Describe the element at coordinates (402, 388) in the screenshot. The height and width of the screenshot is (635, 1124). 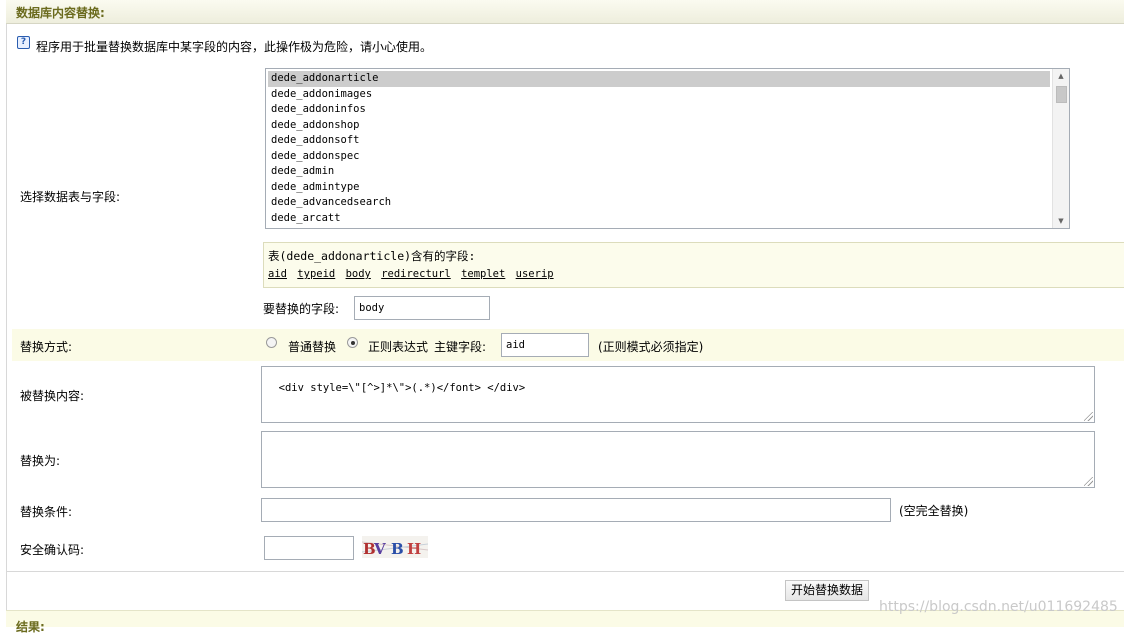
I see `replaced-content-text: <div style=\"[^>]*\">(.*)</font> </div>` at that location.